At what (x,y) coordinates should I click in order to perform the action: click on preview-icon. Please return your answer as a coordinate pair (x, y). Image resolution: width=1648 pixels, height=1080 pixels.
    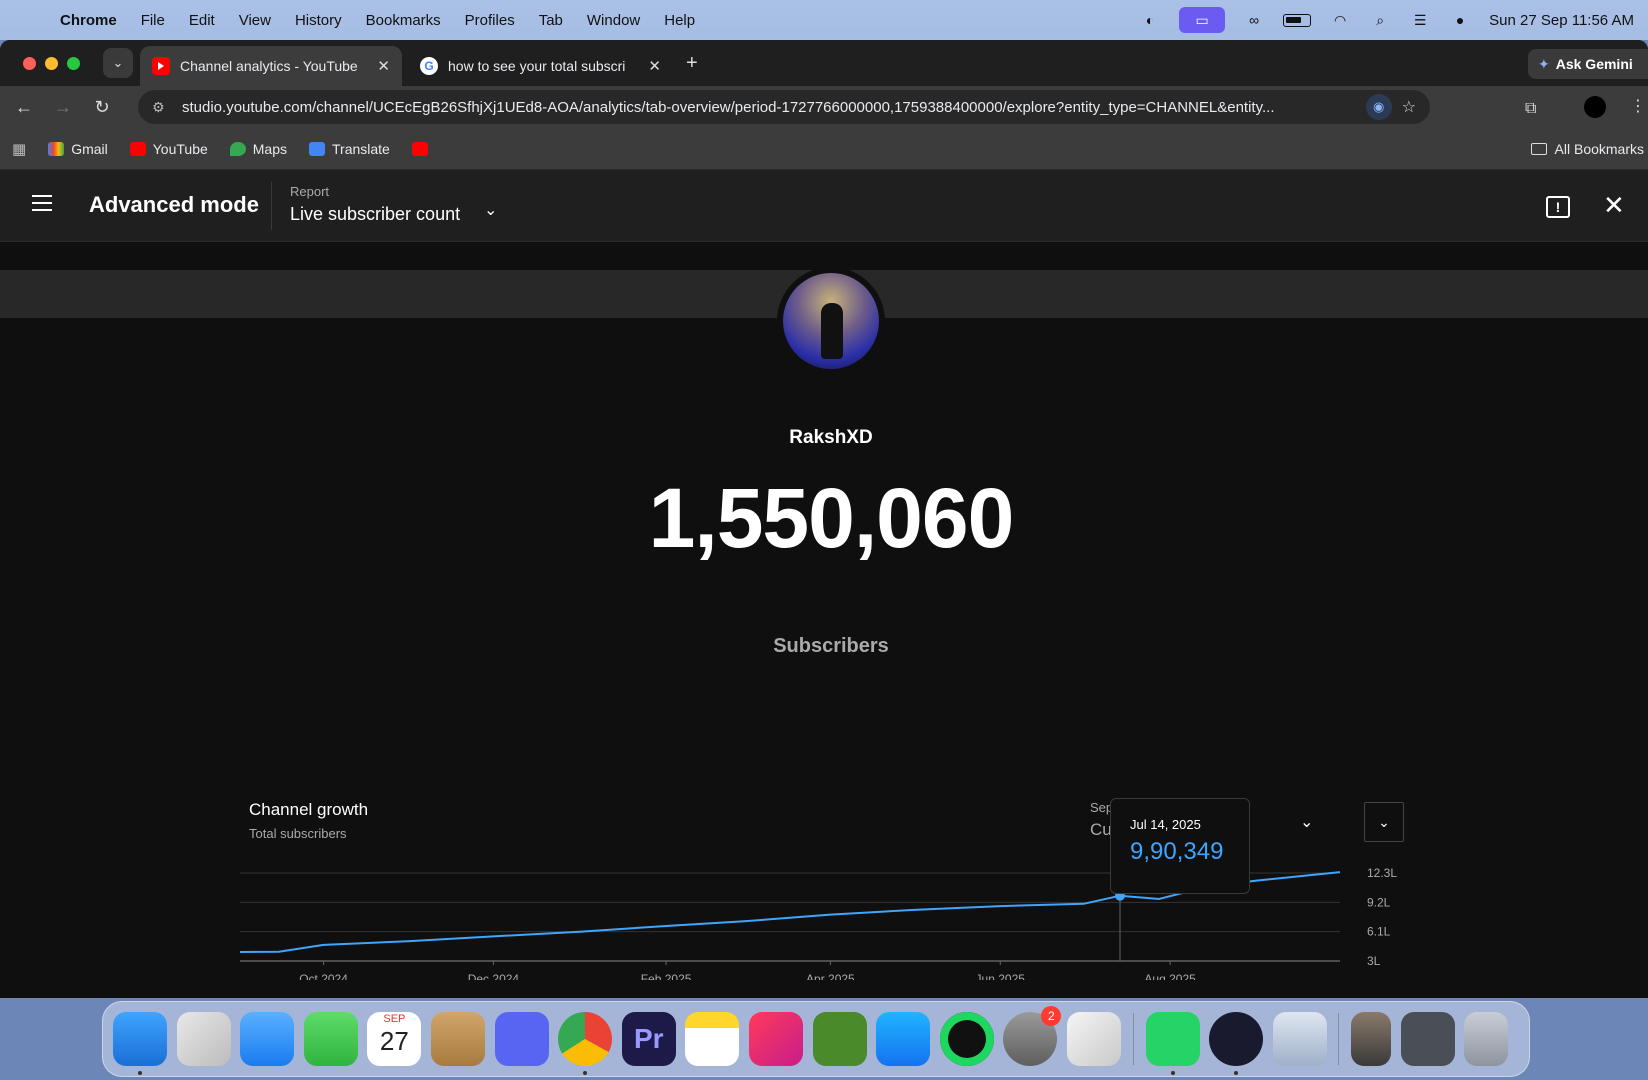
    Looking at the image, I should click on (1299, 1039).